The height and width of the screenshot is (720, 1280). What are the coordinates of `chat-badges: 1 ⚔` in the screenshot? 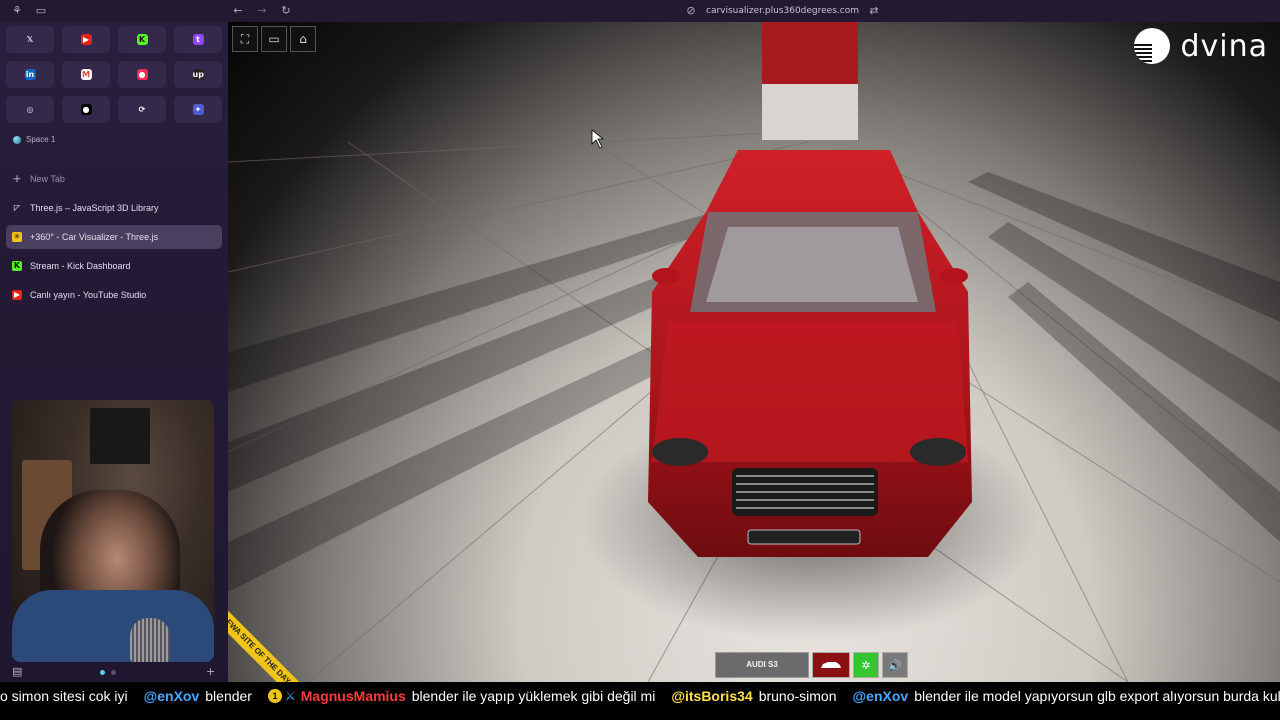 It's located at (281, 696).